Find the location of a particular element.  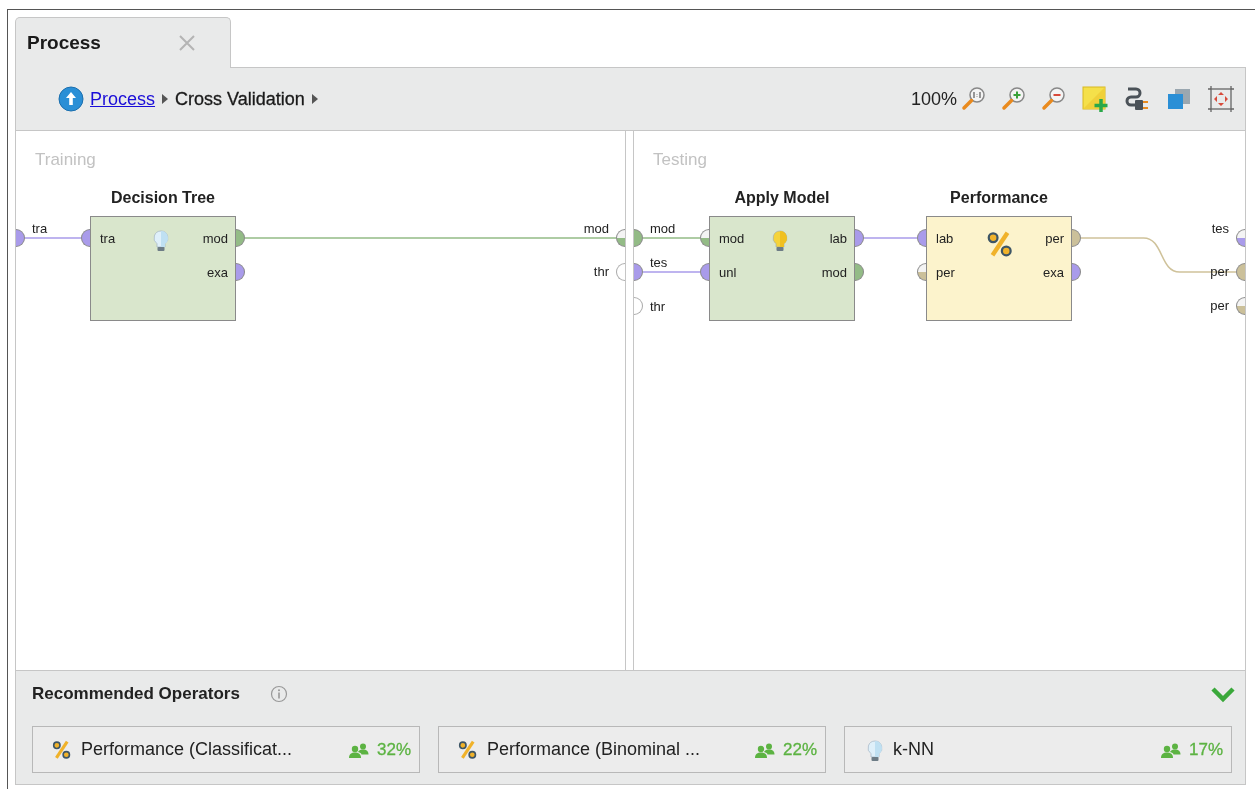

breadcrumb-current: Cross Validation is located at coordinates (240, 99).